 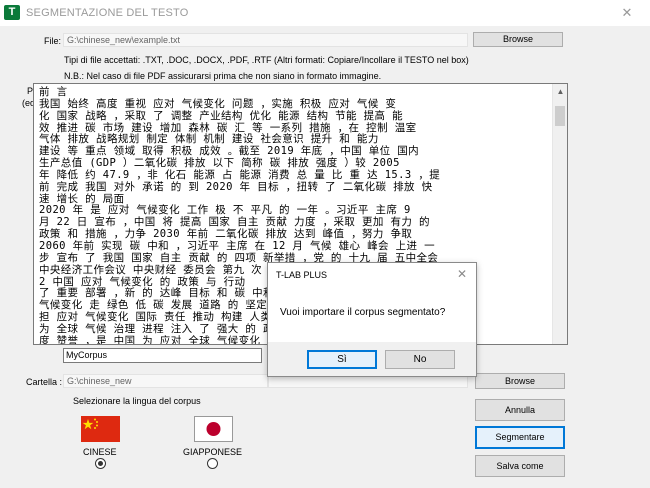 What do you see at coordinates (213, 429) in the screenshot?
I see `japan-flag-icon` at bounding box center [213, 429].